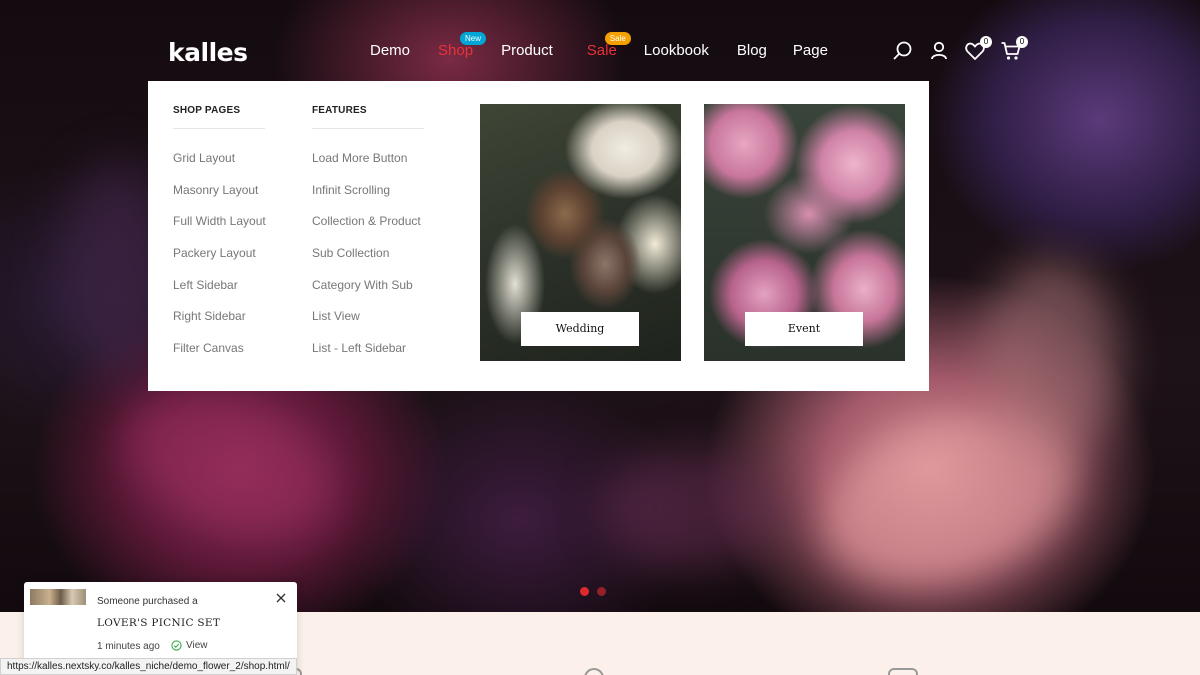 The image size is (1200, 675). What do you see at coordinates (580, 329) in the screenshot?
I see `promo-label: Wedding` at bounding box center [580, 329].